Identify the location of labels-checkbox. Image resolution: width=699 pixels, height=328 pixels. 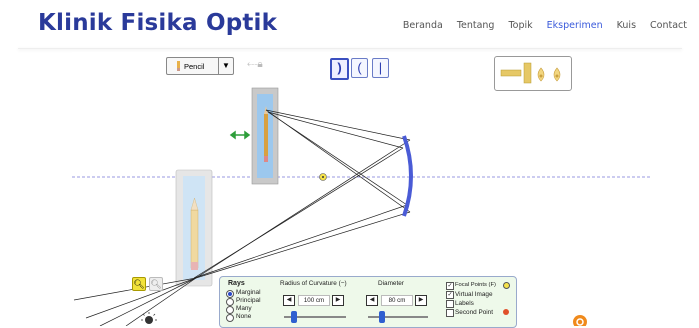
(450, 304).